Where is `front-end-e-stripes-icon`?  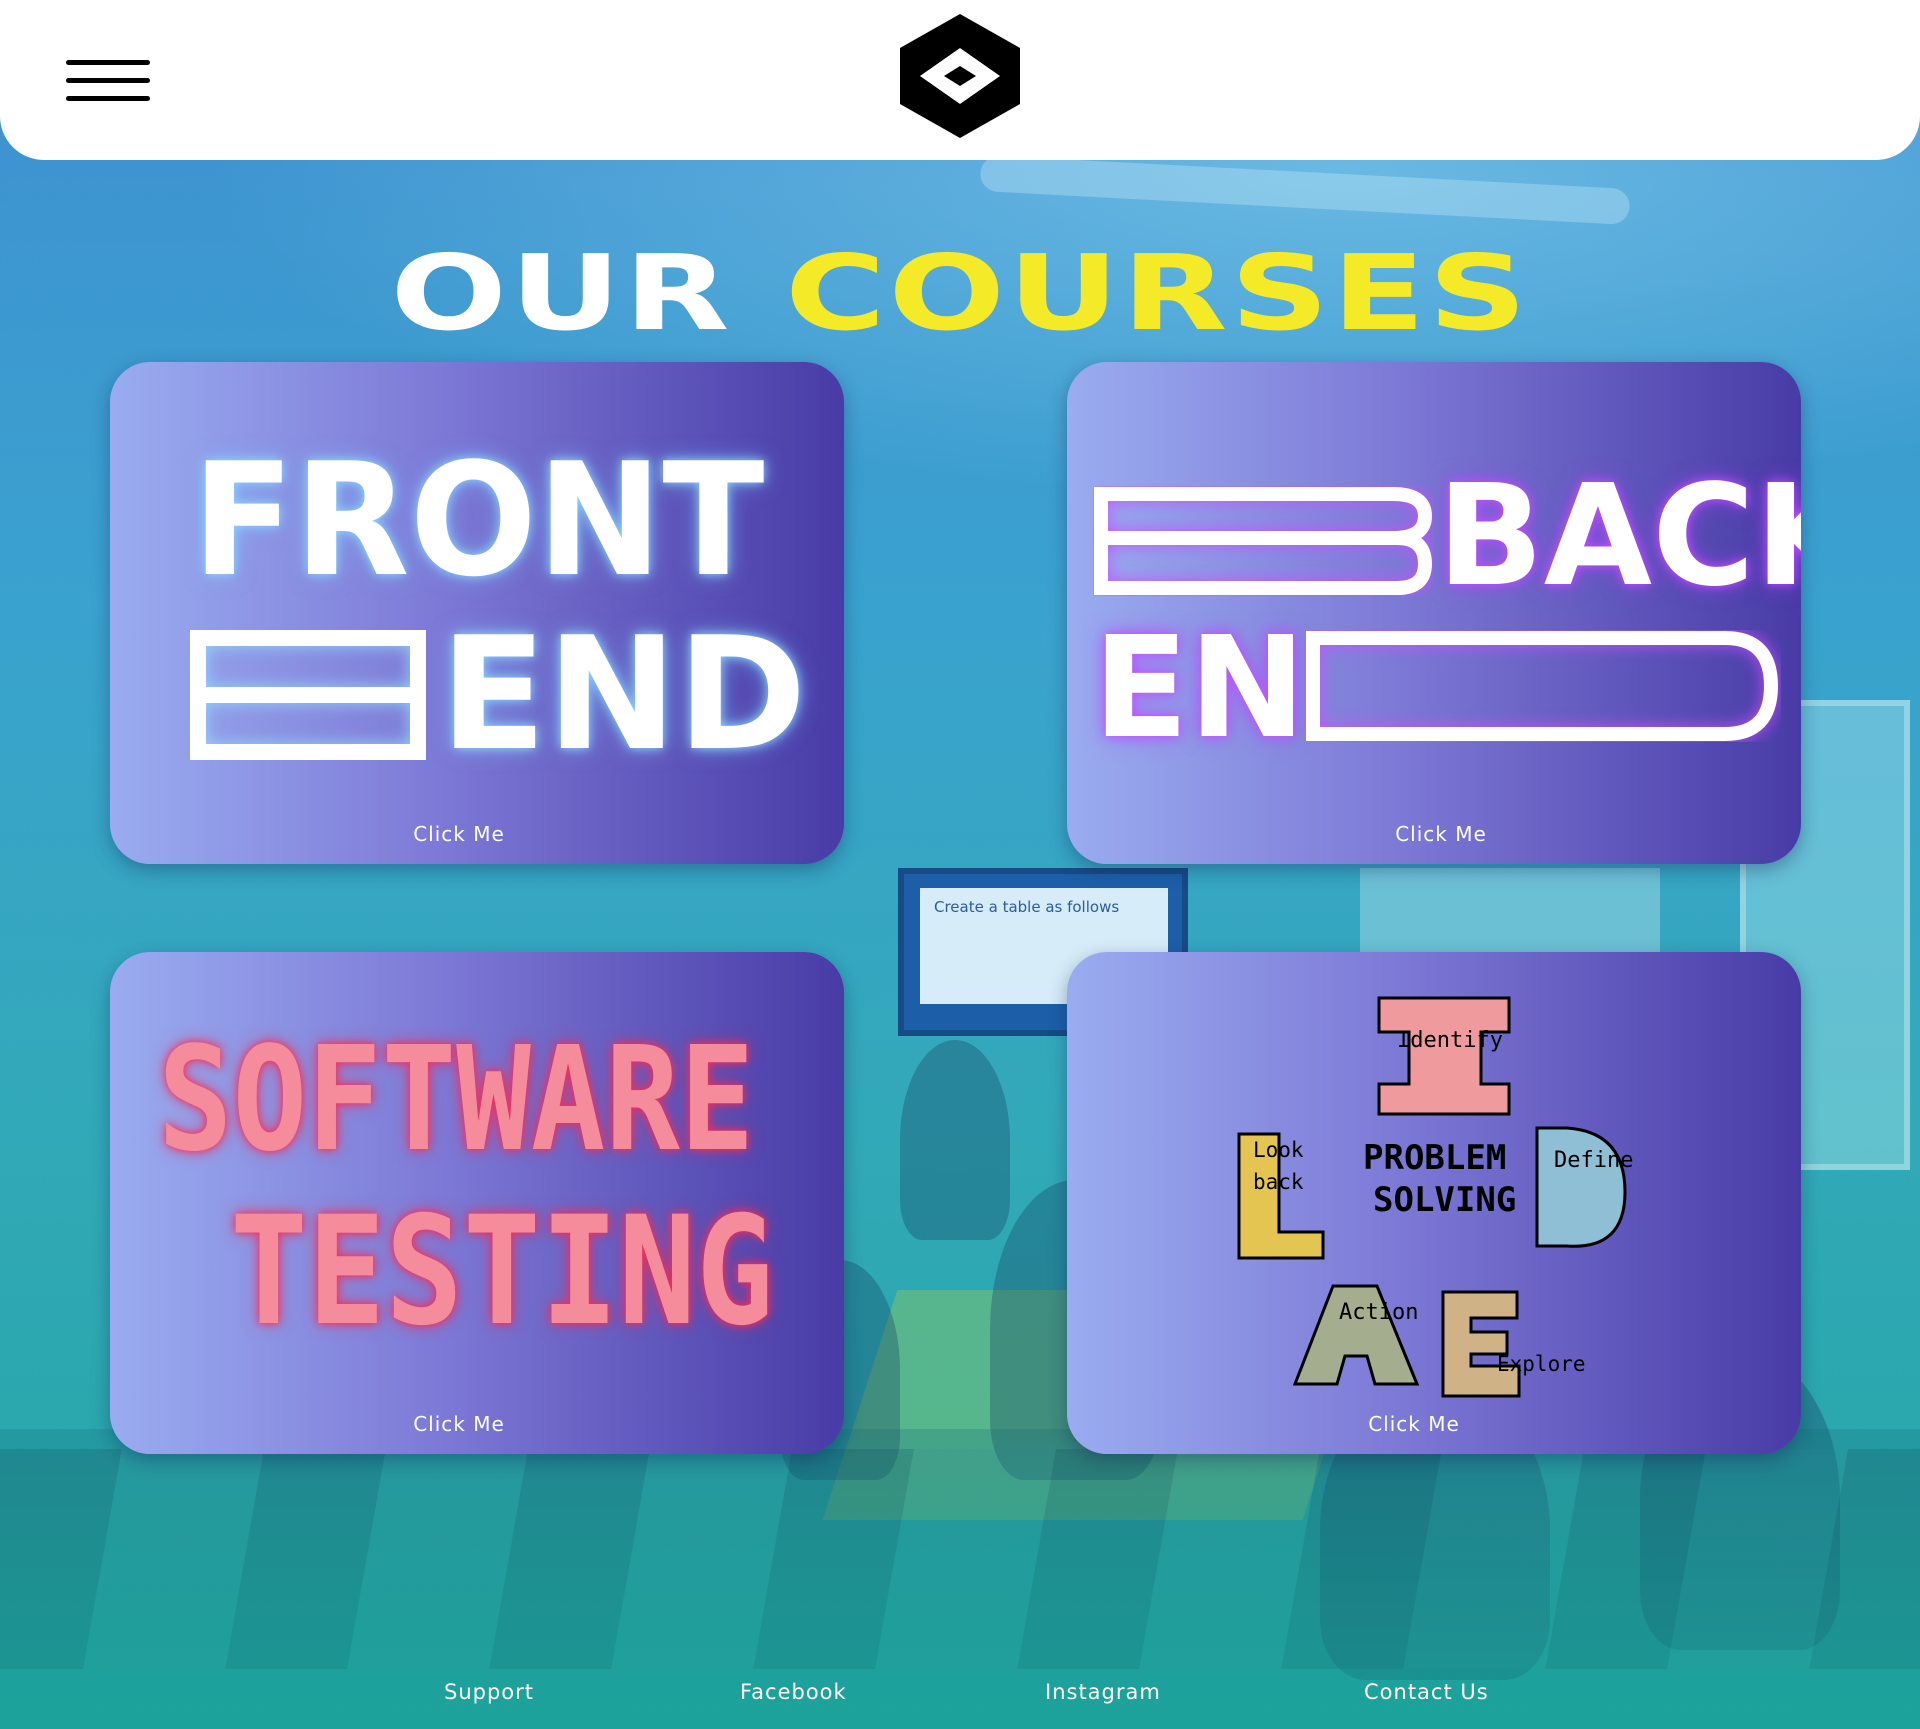 front-end-e-stripes-icon is located at coordinates (308, 695).